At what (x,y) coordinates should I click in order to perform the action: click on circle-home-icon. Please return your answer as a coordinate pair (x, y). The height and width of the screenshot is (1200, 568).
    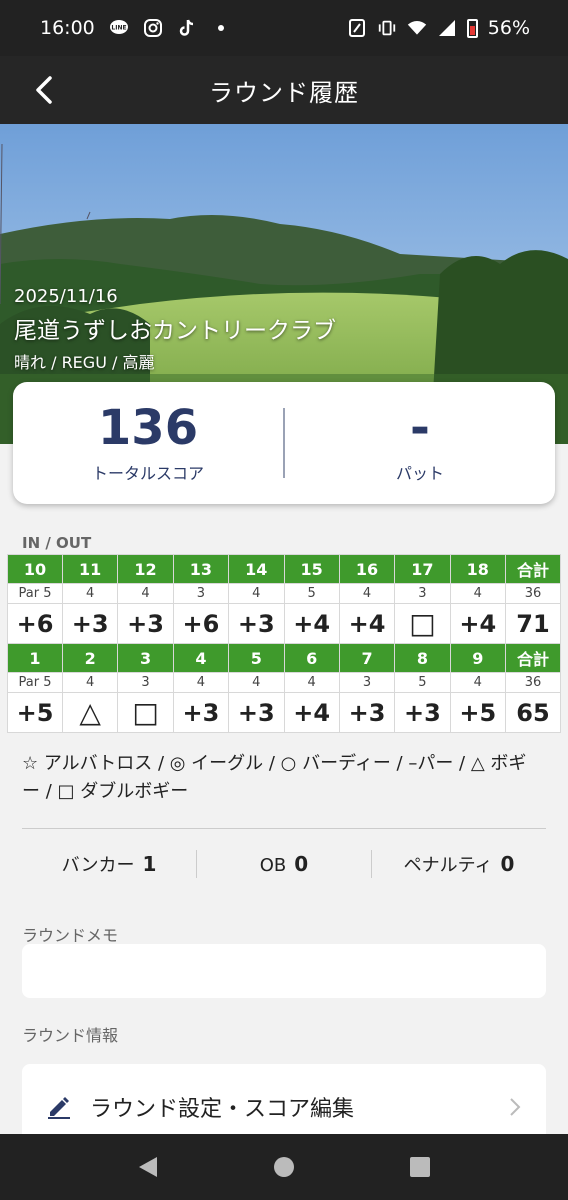
    Looking at the image, I should click on (284, 1167).